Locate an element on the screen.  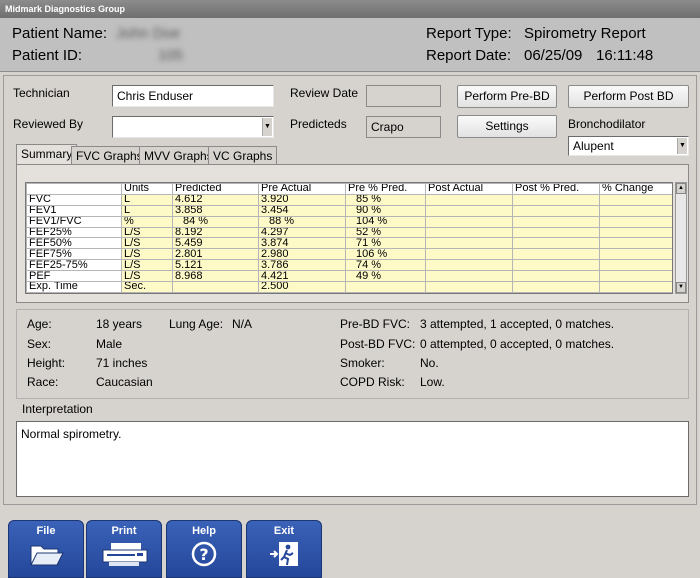
table-cell: 106 % is located at coordinates (385, 254).